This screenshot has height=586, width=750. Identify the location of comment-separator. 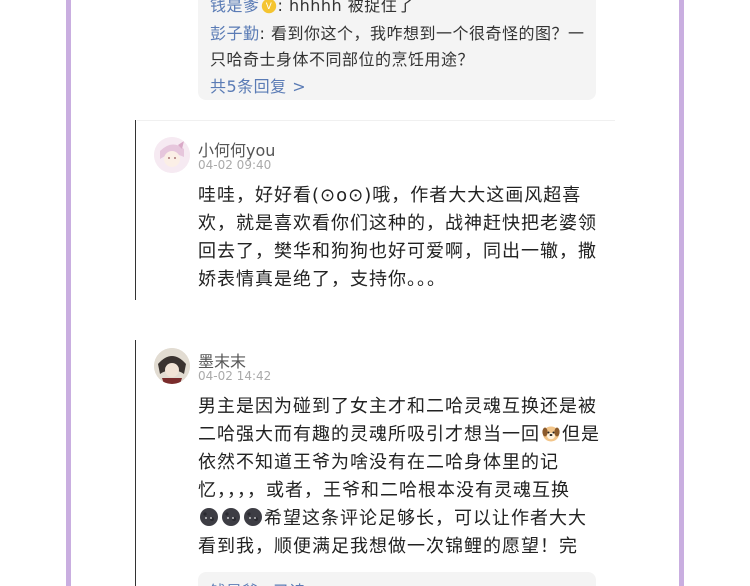
(376, 120).